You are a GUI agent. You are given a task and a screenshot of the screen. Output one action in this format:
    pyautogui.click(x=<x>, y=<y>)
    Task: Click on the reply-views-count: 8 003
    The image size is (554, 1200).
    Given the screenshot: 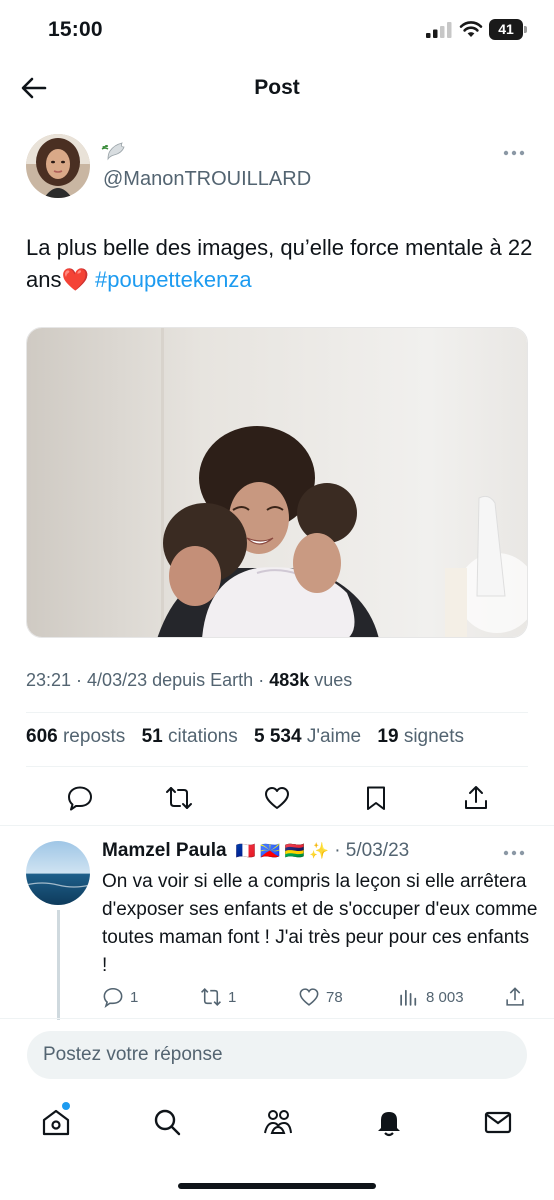 What is the action you would take?
    pyautogui.click(x=445, y=997)
    